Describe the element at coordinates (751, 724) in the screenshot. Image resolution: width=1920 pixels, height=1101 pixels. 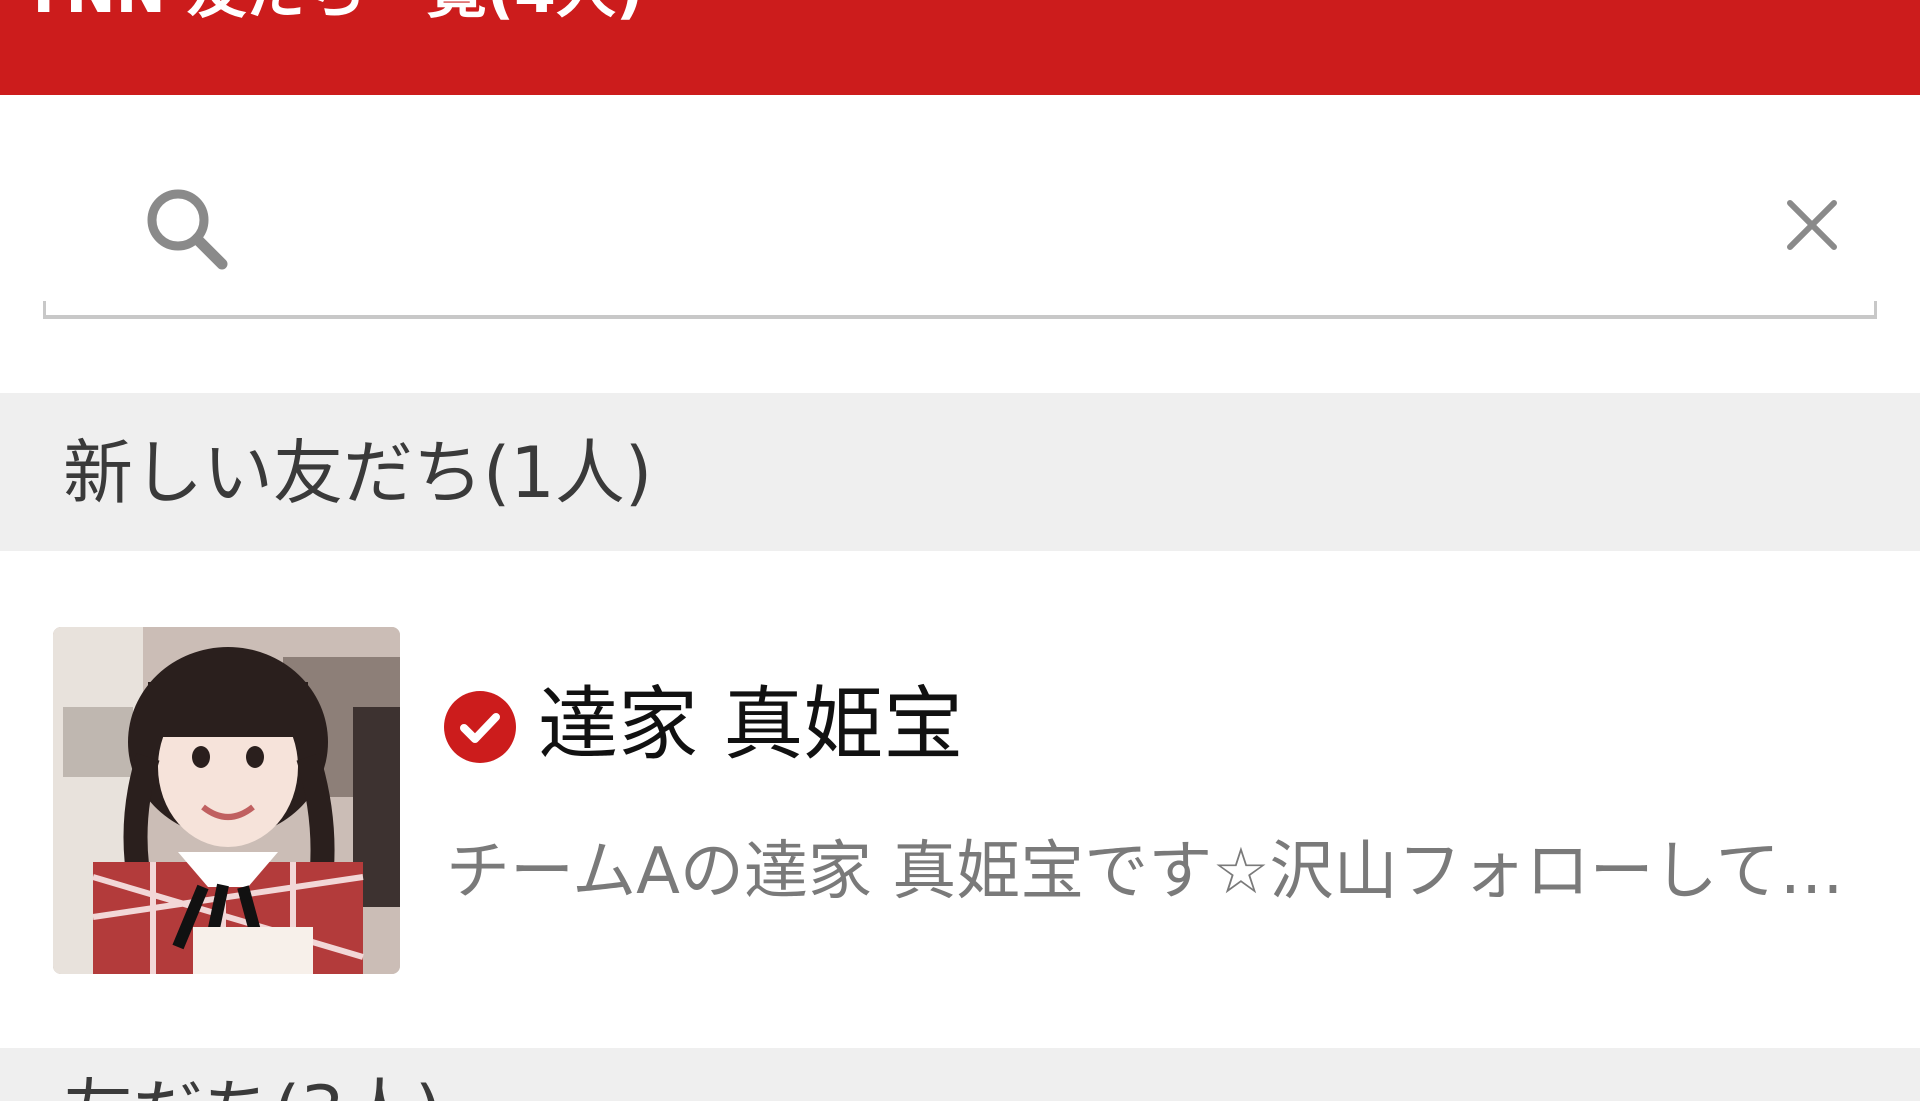
I see `friend-name: 達家 真姫宝` at that location.